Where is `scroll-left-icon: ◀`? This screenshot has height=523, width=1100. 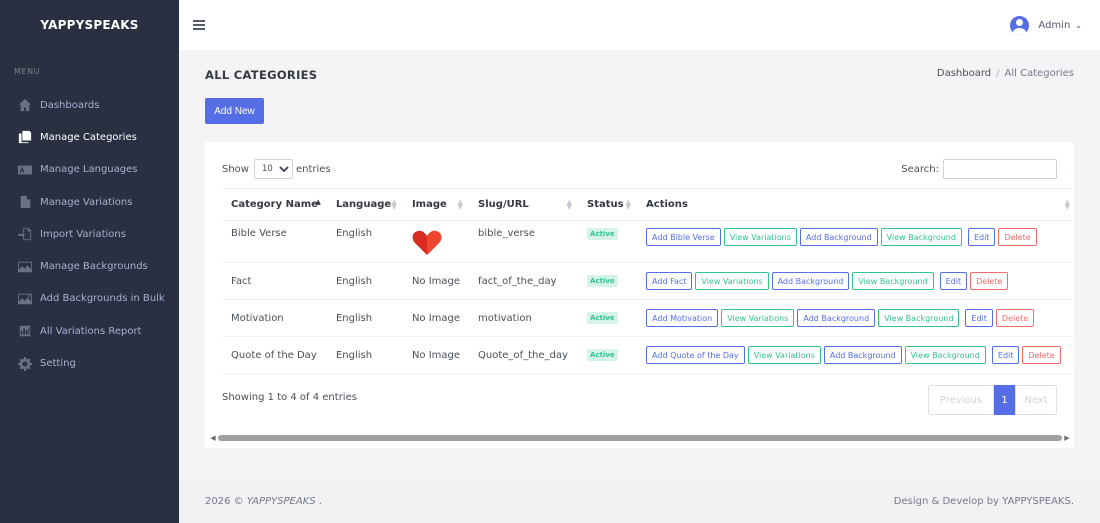 scroll-left-icon: ◀ is located at coordinates (213, 438).